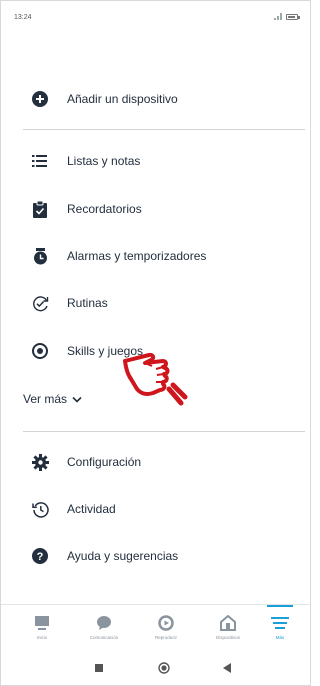  Describe the element at coordinates (40, 462) in the screenshot. I see `gear-icon` at that location.